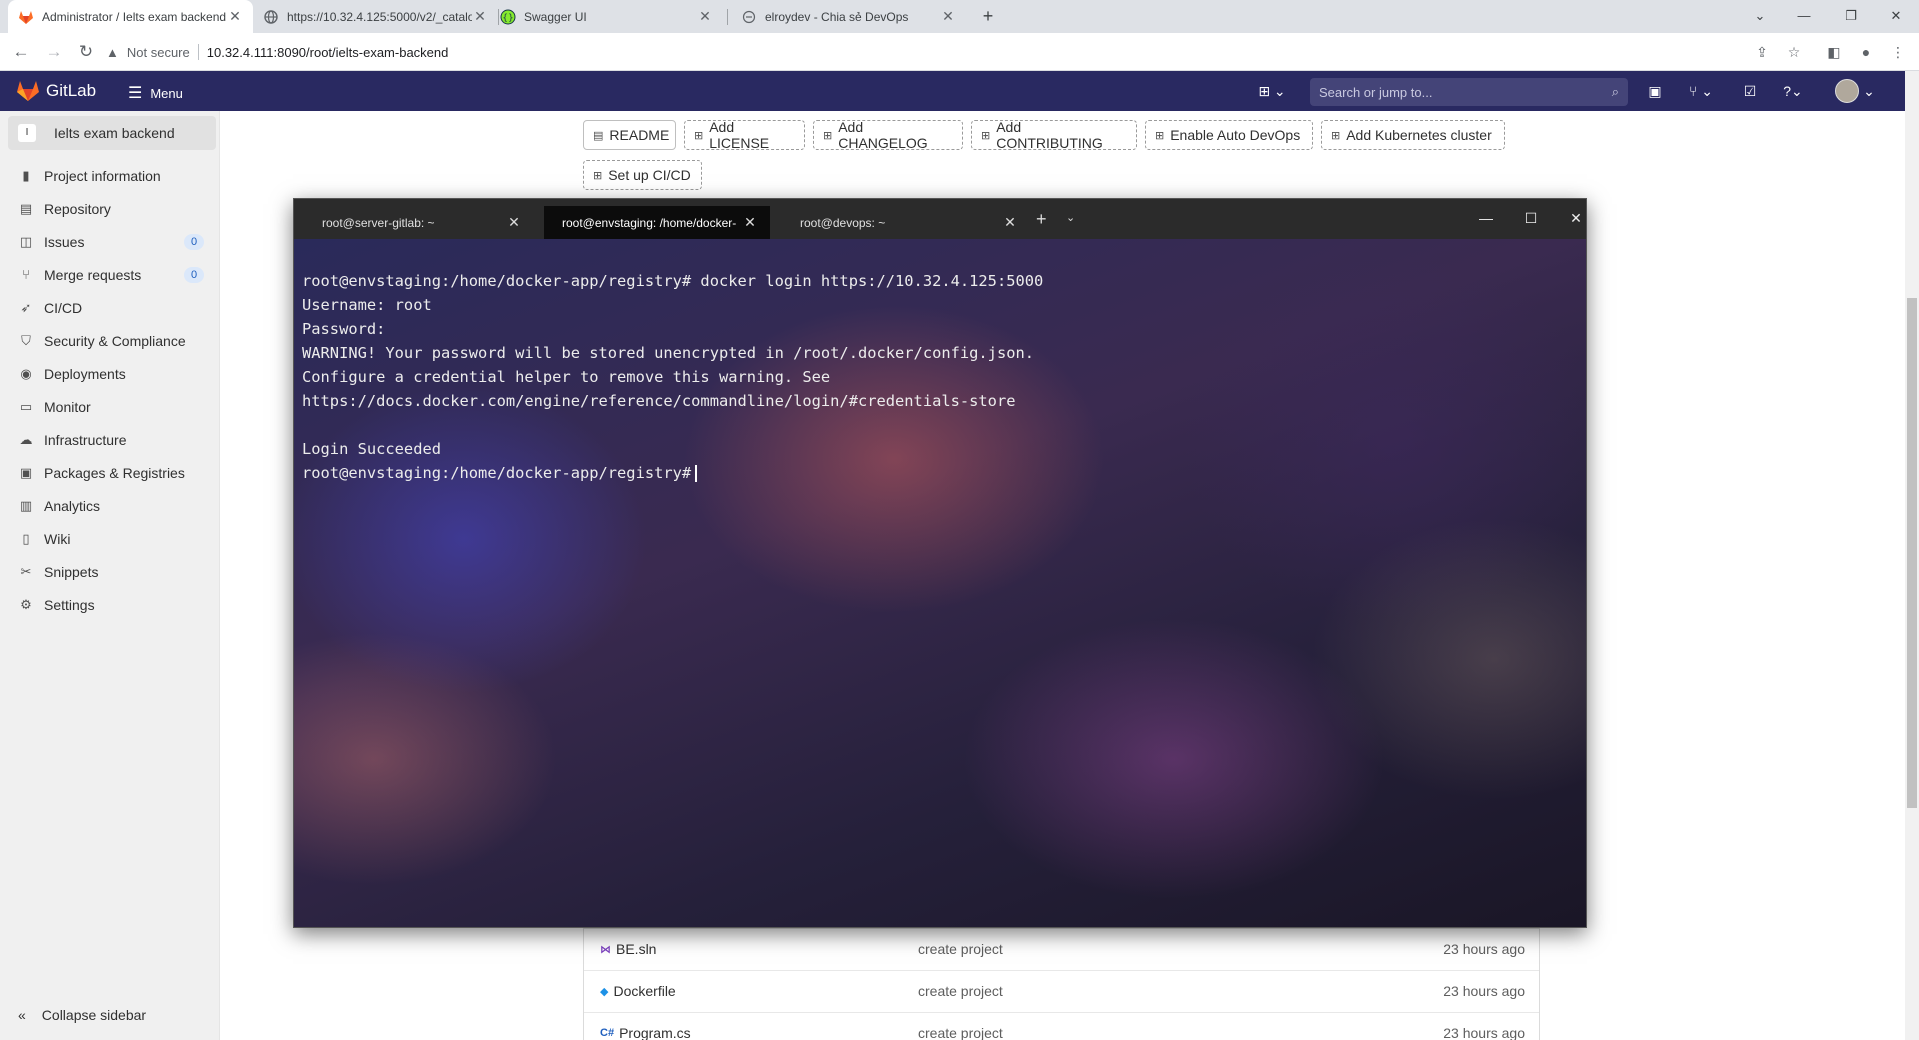  What do you see at coordinates (1760, 16) in the screenshot?
I see `tab-search-icon: ⌄` at bounding box center [1760, 16].